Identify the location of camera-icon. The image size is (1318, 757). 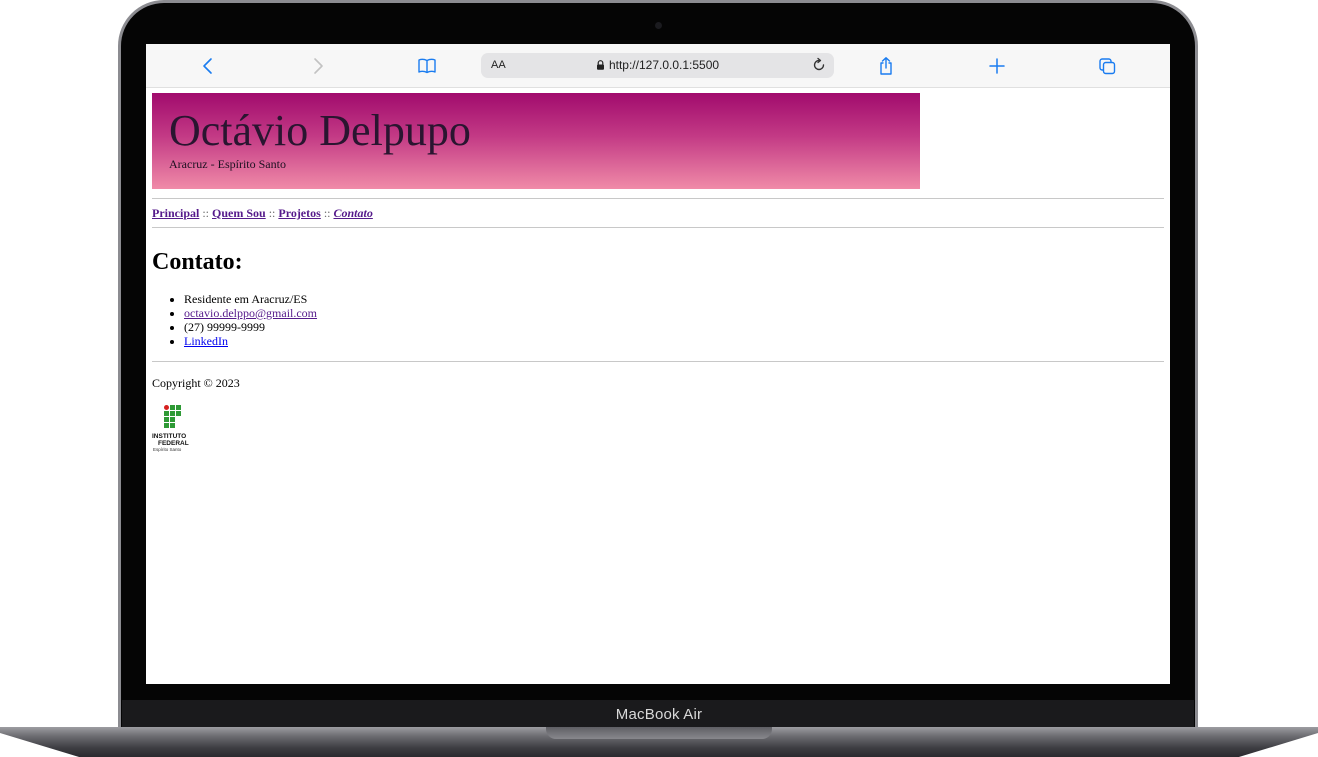
(658, 25).